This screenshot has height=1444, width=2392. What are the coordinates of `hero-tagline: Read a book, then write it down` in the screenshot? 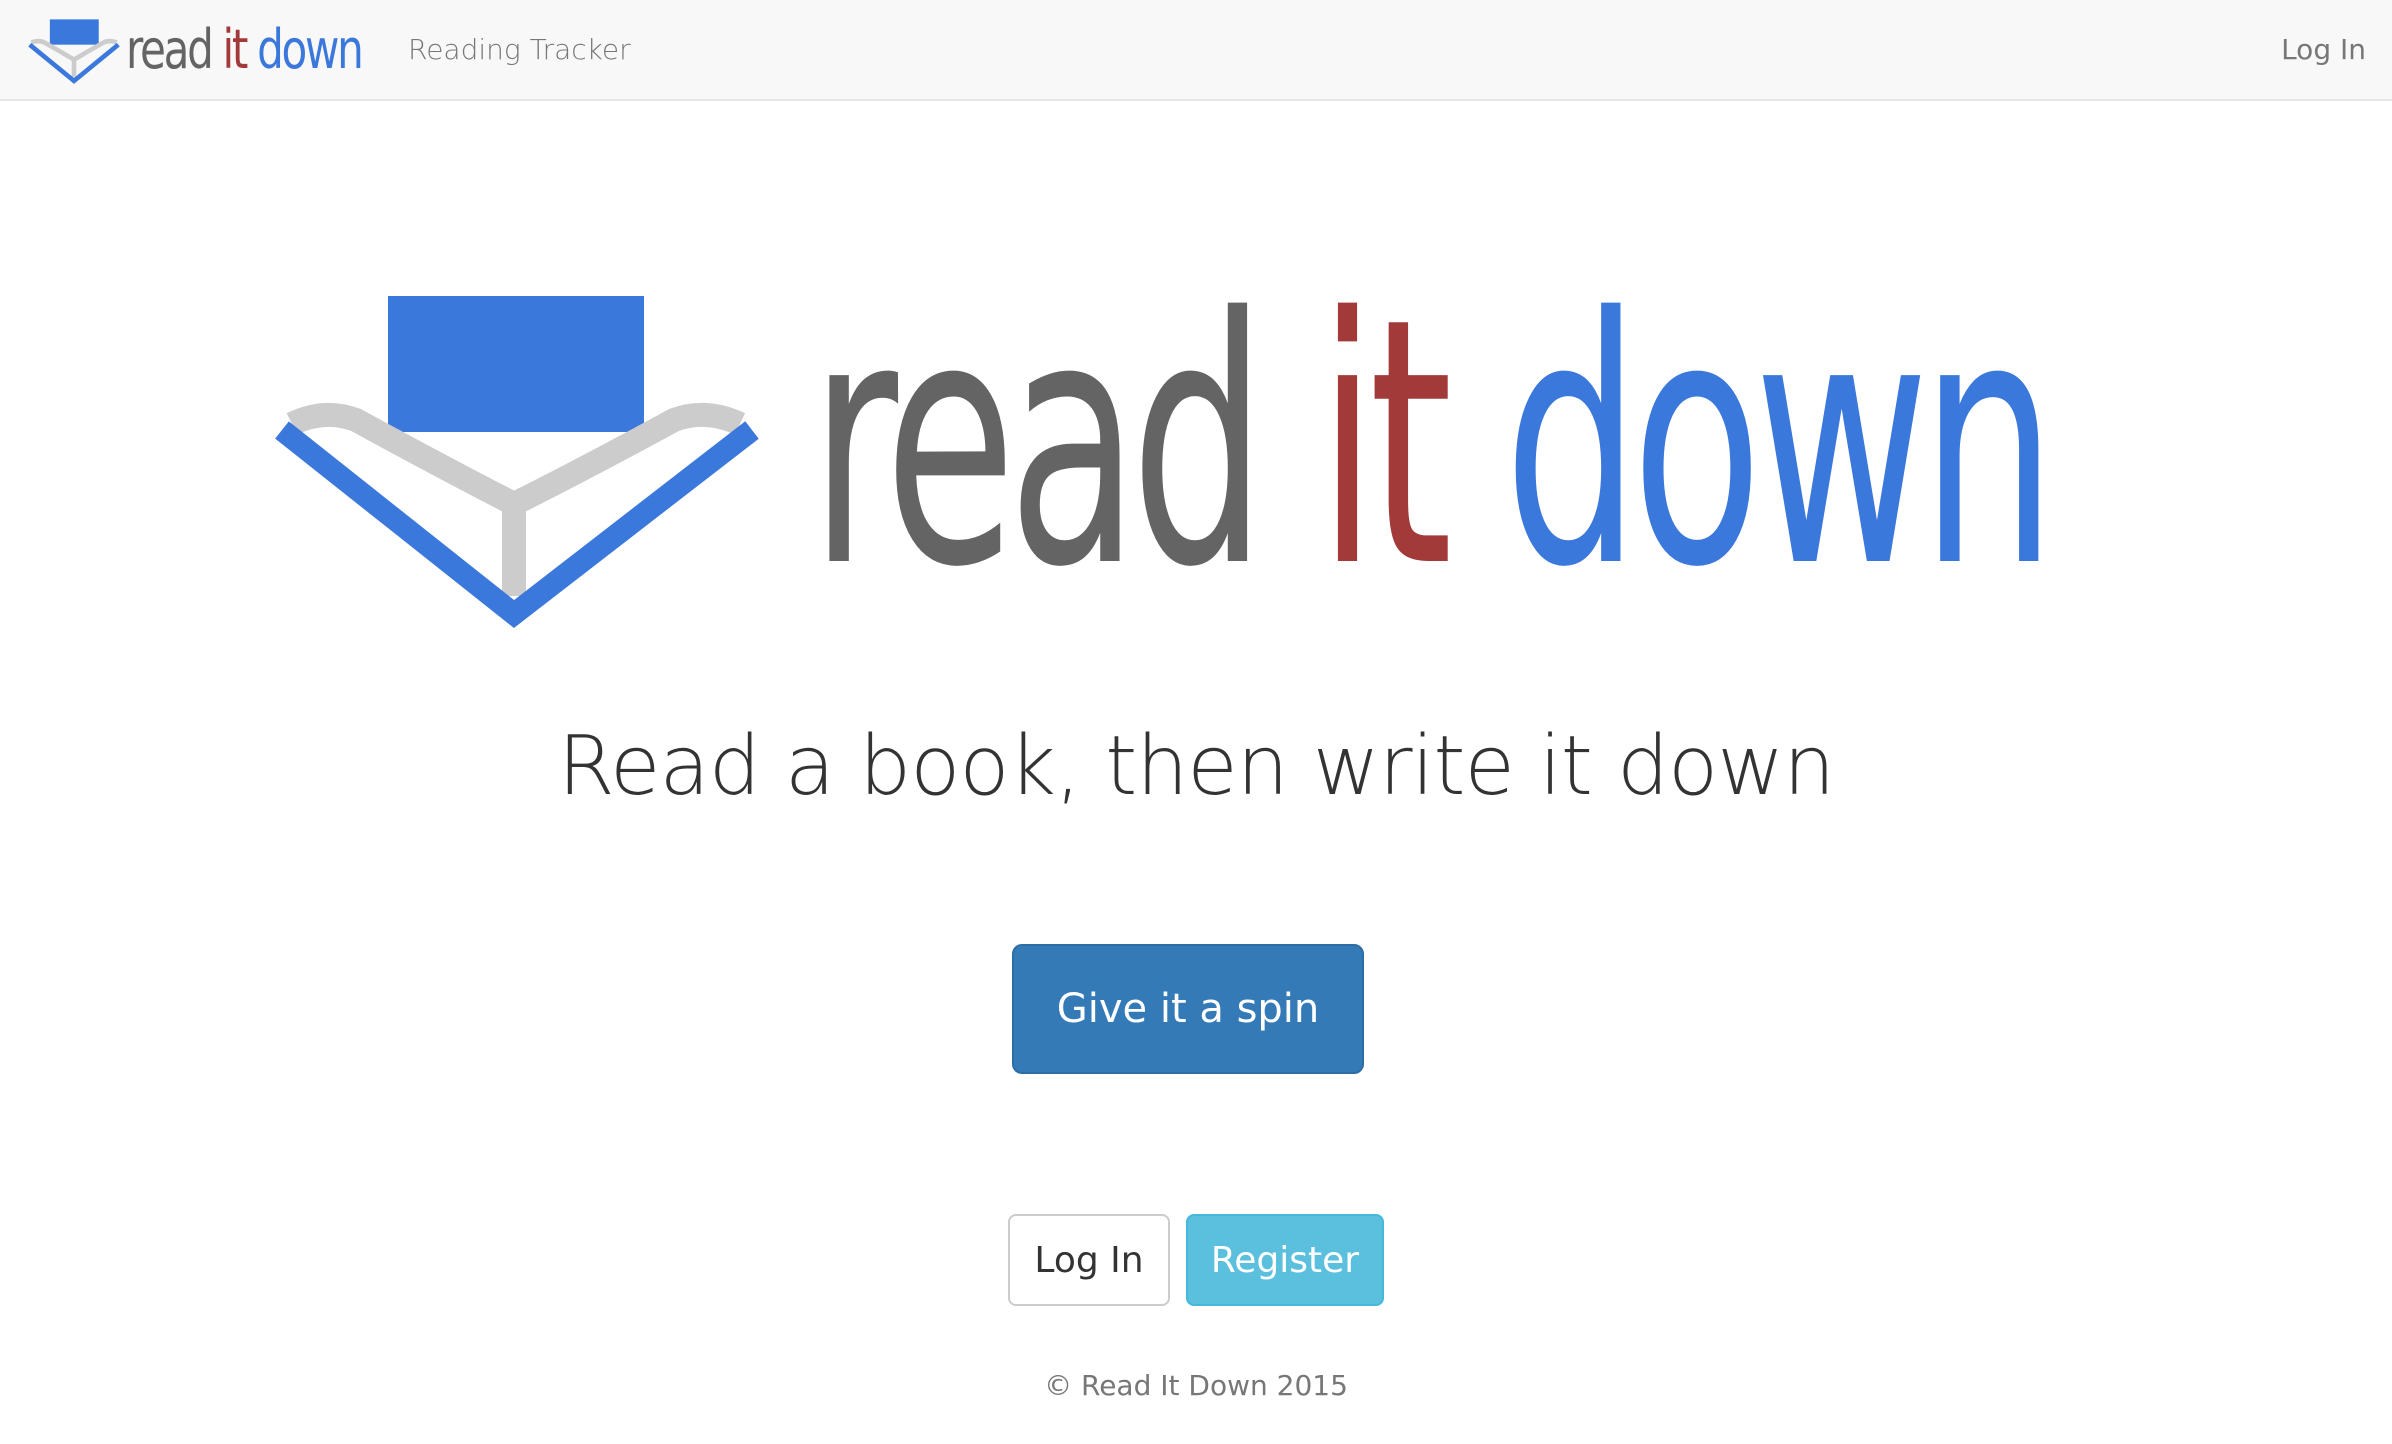 It's located at (1196, 766).